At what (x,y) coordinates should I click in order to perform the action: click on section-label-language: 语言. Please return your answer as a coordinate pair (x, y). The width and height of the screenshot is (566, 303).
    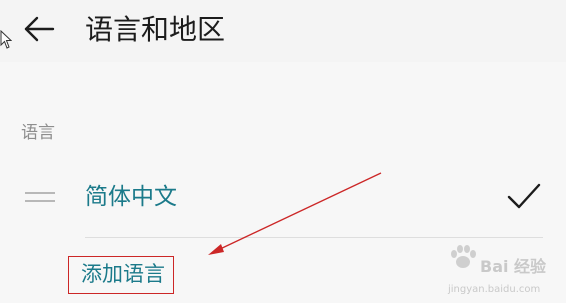
    Looking at the image, I should click on (38, 133).